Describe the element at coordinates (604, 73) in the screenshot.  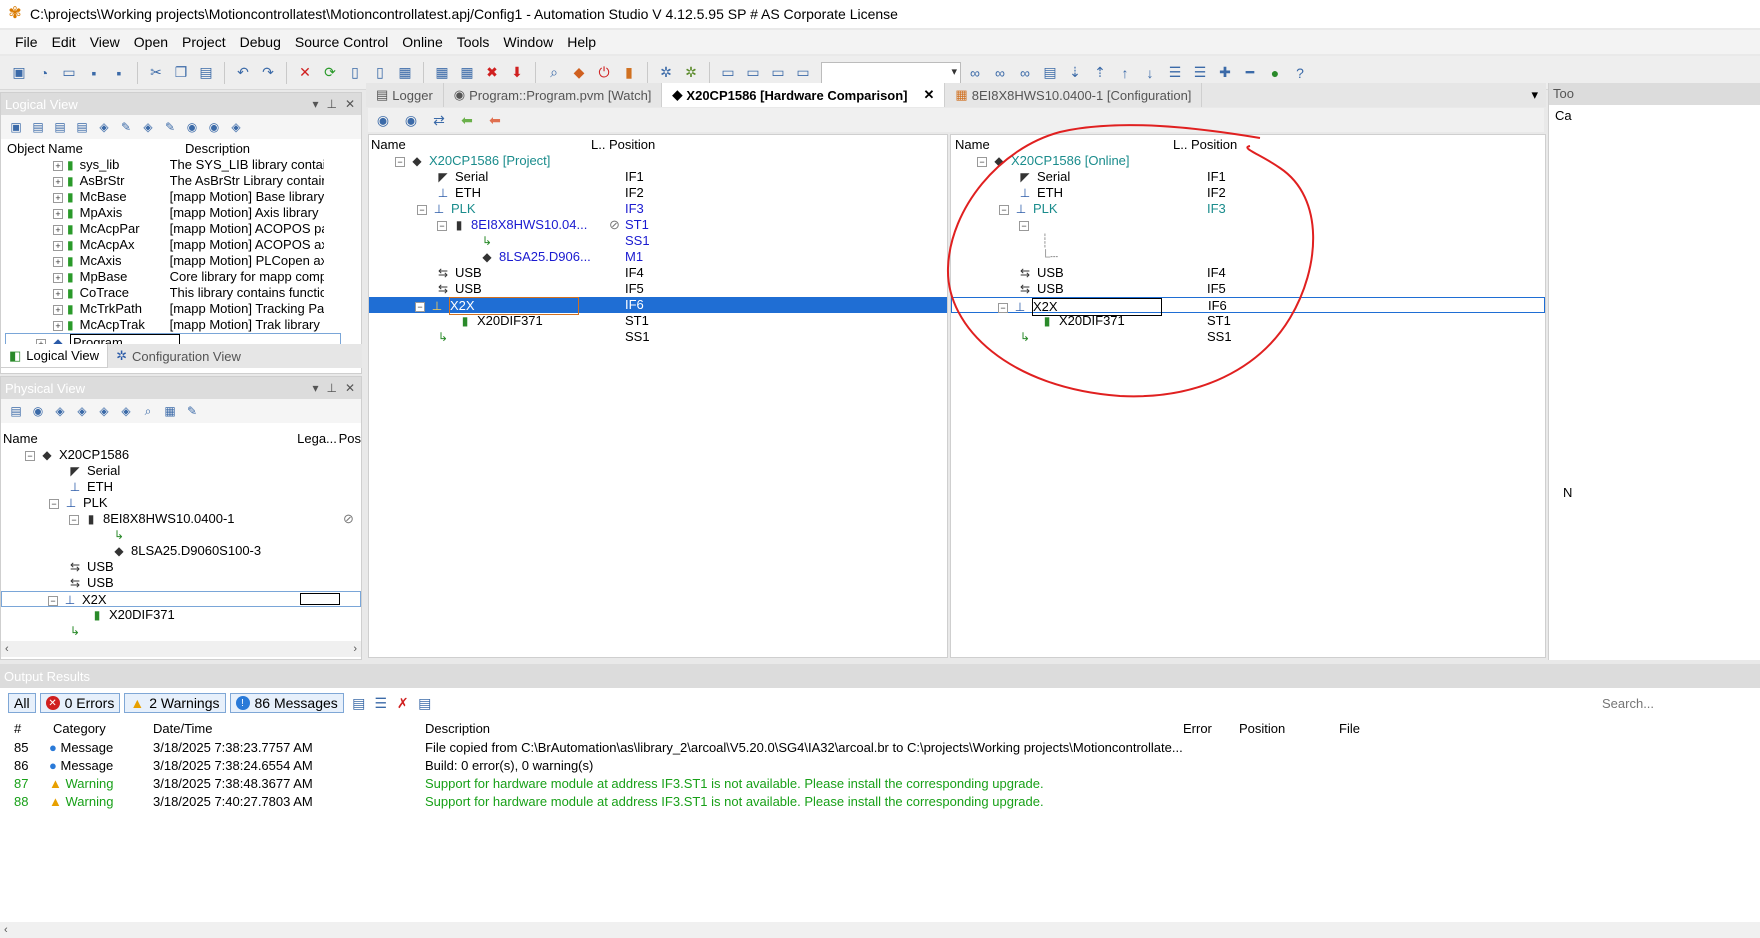
I see `power-icon: ⏻` at that location.